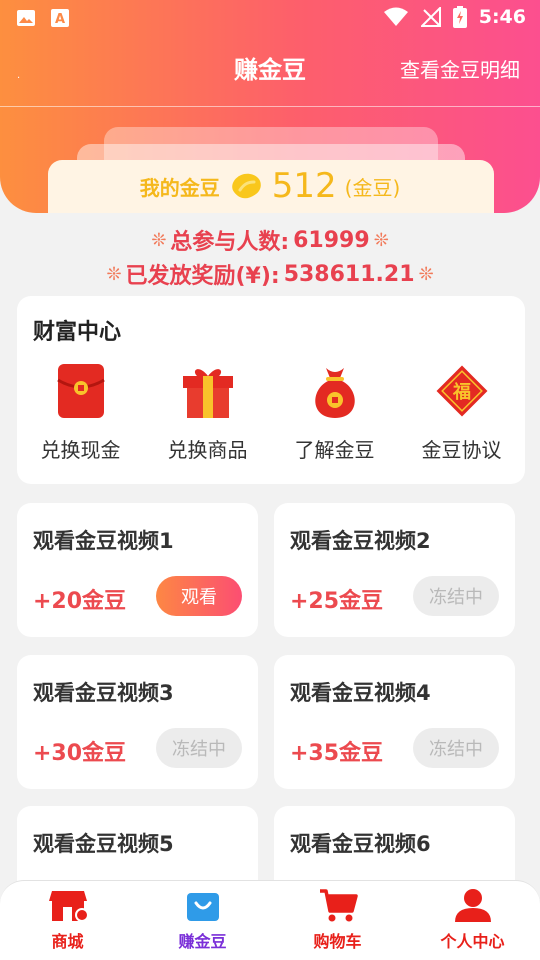 Image resolution: width=540 pixels, height=960 pixels. I want to click on cart-icon, so click(338, 905).